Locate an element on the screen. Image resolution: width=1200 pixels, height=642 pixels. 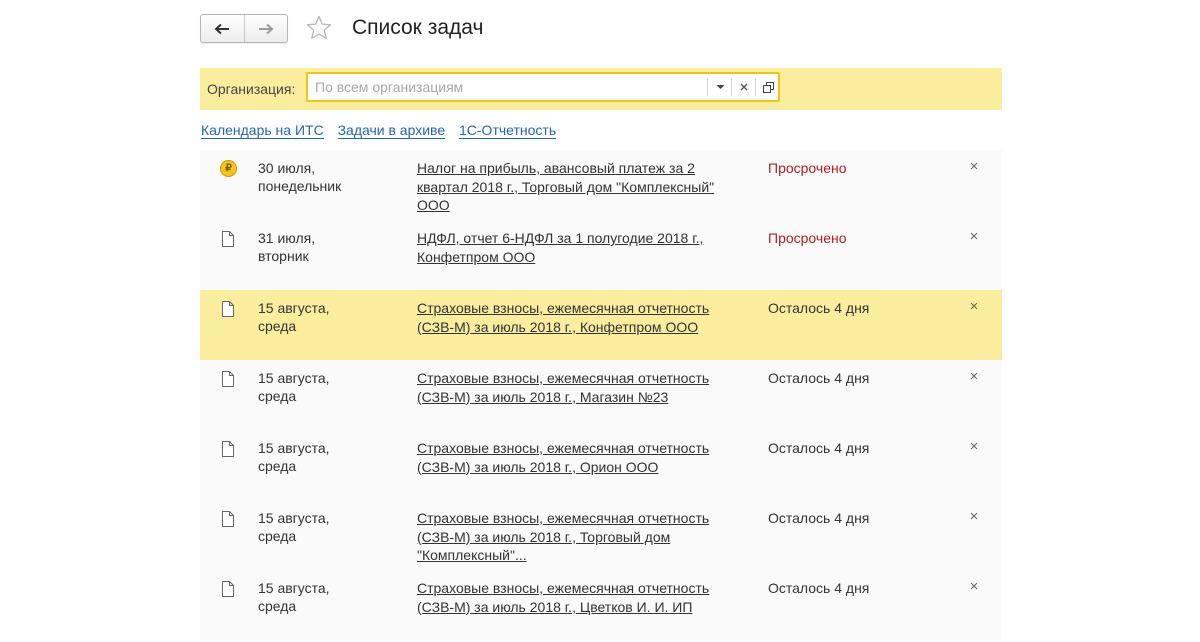
open-button is located at coordinates (768, 87).